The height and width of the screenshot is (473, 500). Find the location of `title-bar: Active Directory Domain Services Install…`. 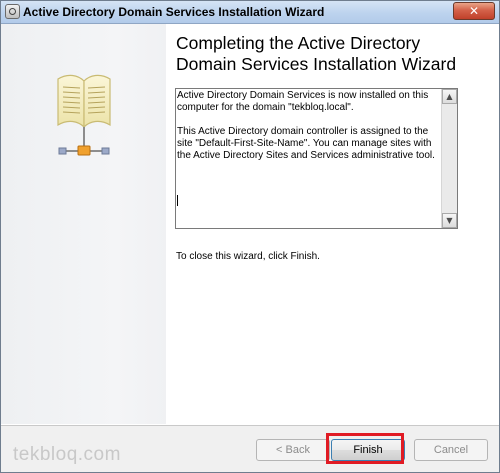

title-bar: Active Directory Domain Services Install… is located at coordinates (250, 12).